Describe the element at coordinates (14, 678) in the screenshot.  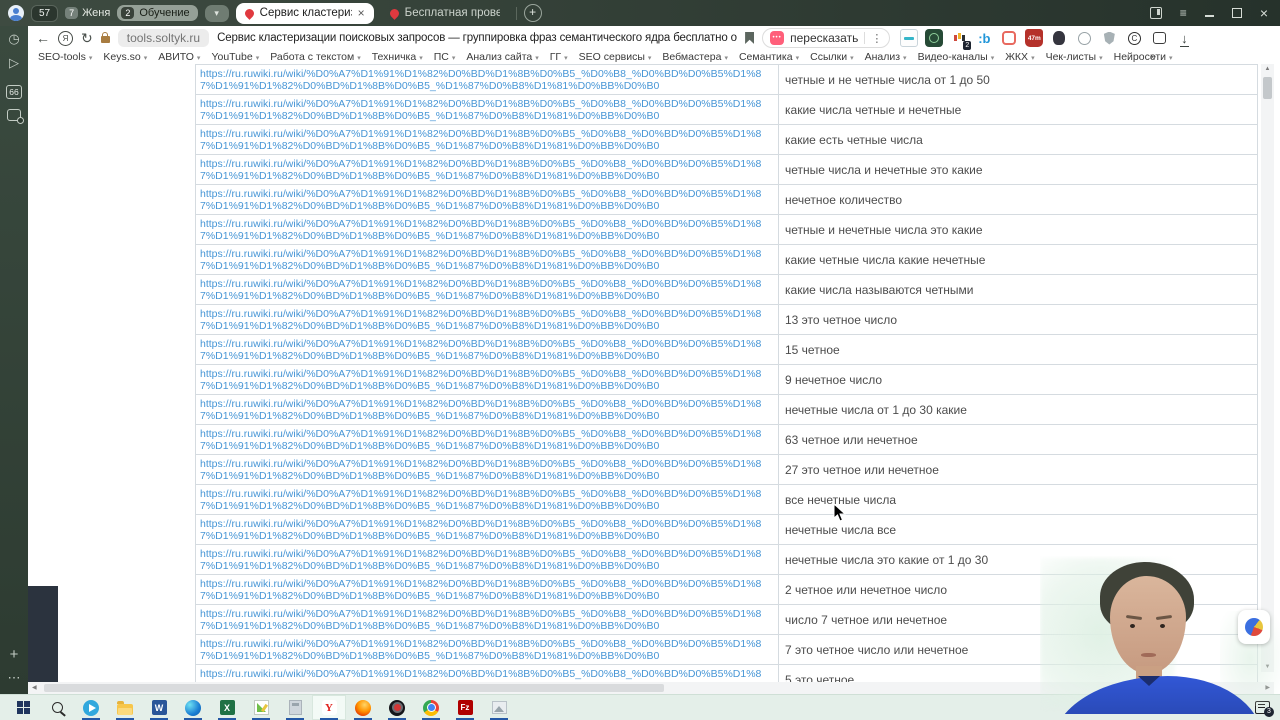
I see `sidebar-more-icon` at that location.